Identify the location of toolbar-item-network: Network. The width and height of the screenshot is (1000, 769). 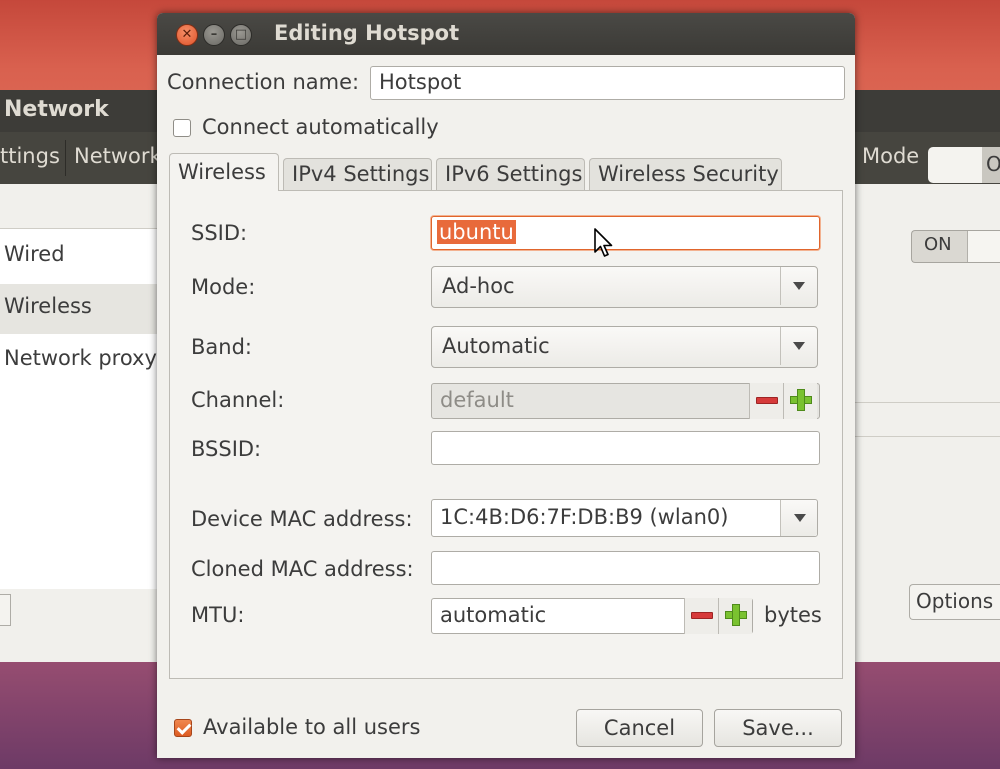
(118, 156).